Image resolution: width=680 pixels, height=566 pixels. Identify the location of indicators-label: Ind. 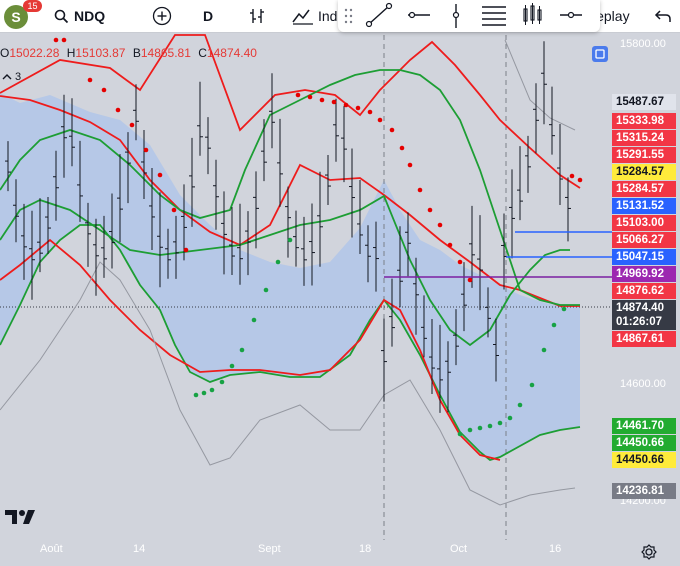
(328, 16).